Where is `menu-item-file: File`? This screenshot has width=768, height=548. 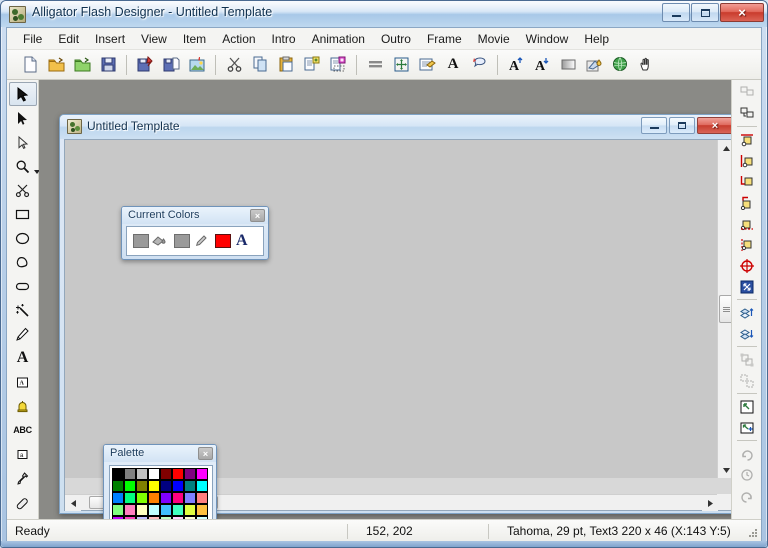
menu-item-file: File is located at coordinates (32, 39).